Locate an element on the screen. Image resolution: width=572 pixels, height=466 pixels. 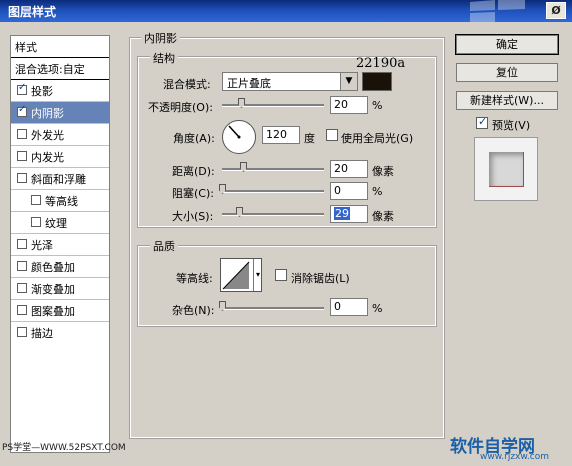
list-item-drop-shadow: 投影 is located at coordinates (60, 91).